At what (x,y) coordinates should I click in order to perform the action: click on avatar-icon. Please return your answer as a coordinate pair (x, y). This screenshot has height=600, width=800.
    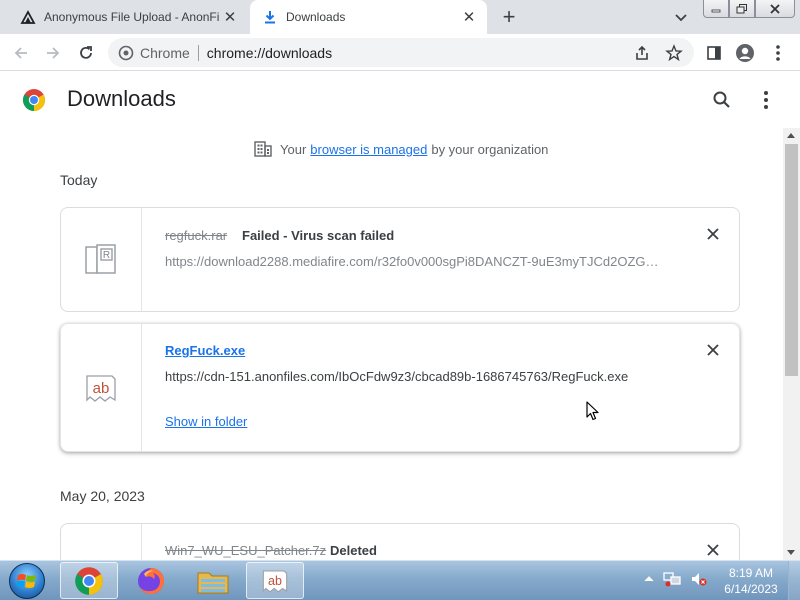
    Looking at the image, I should click on (745, 53).